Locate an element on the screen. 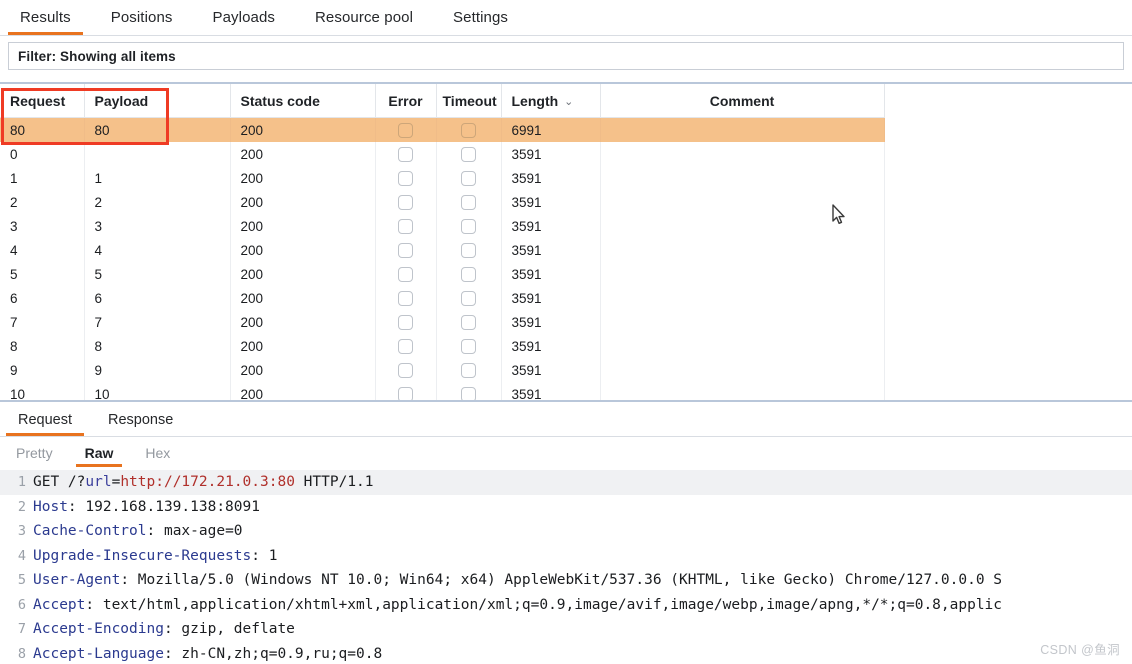  table-row: 1 1 200 3591 is located at coordinates (442, 178).